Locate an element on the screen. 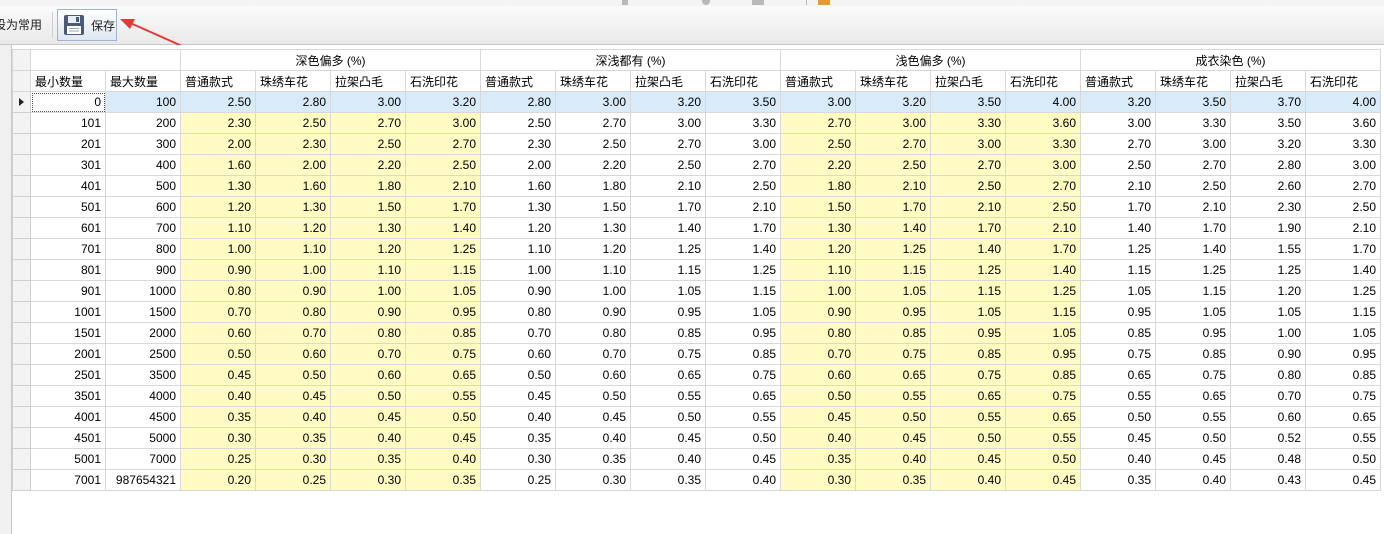 The width and height of the screenshot is (1384, 534). column-header: 石洗印花 is located at coordinates (1343, 81).